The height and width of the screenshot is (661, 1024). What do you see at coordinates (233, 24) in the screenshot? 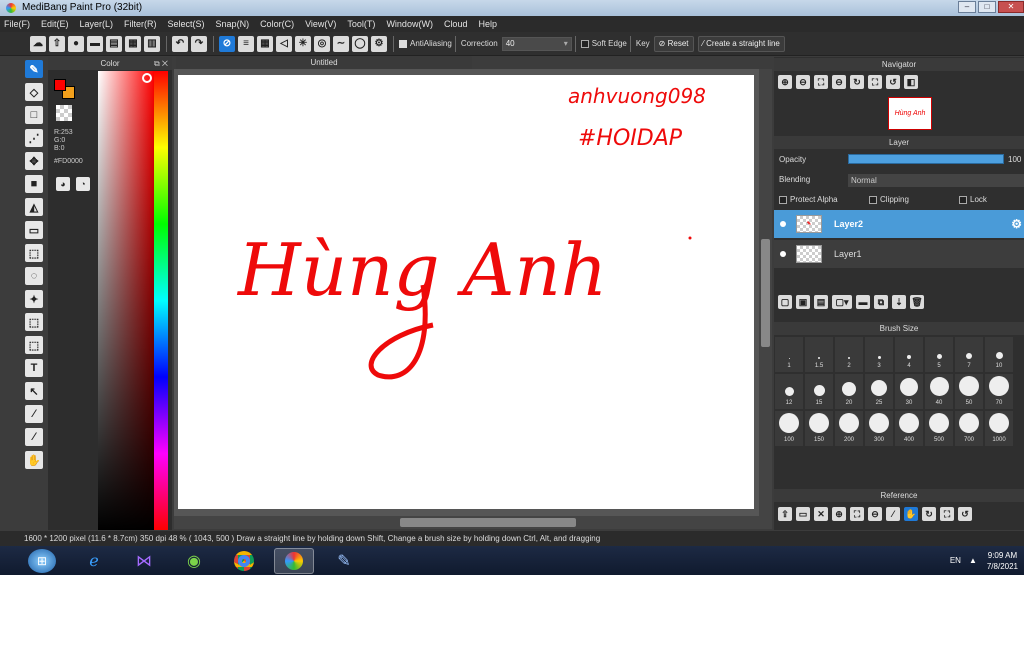
I see `menu-snap: Snap(N)` at bounding box center [233, 24].